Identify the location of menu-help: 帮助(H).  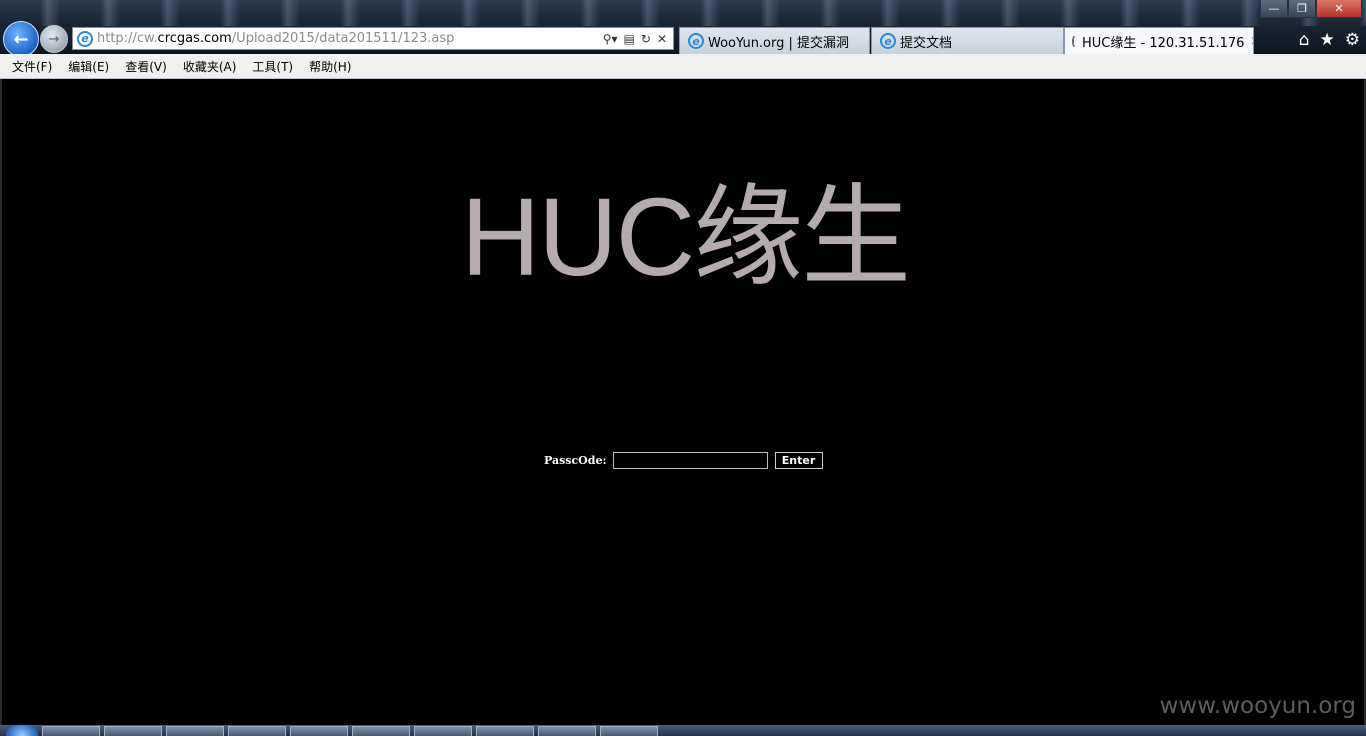
(330, 66).